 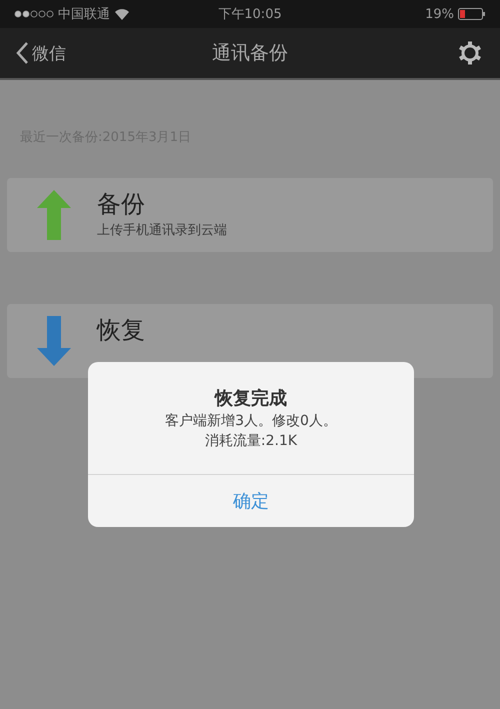 I want to click on settings-icon, so click(x=470, y=53).